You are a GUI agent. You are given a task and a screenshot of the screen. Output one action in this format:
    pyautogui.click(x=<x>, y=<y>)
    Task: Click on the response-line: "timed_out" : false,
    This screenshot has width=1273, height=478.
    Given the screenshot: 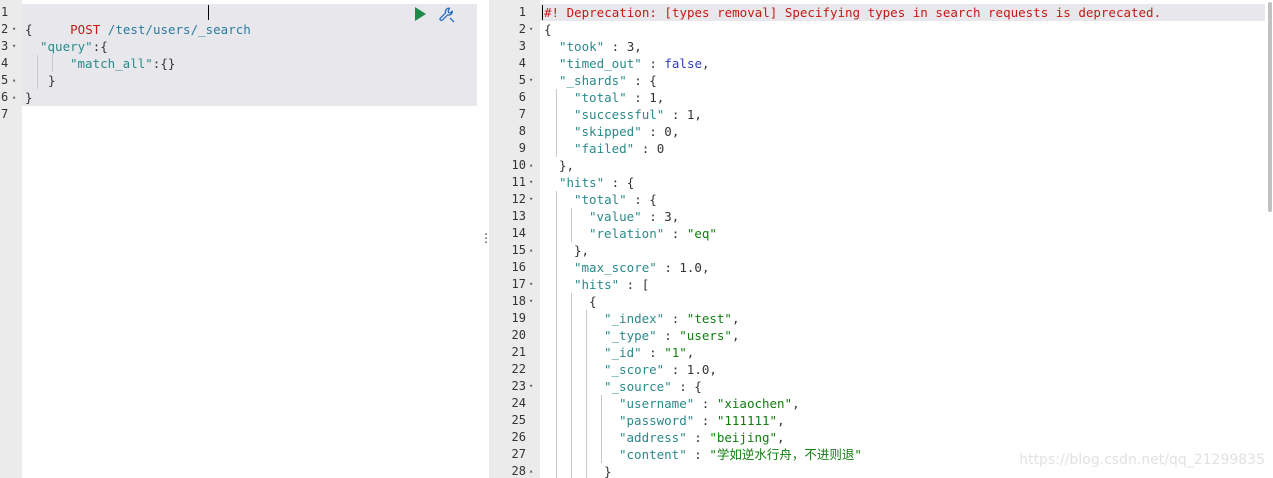 What is the action you would take?
    pyautogui.click(x=634, y=63)
    